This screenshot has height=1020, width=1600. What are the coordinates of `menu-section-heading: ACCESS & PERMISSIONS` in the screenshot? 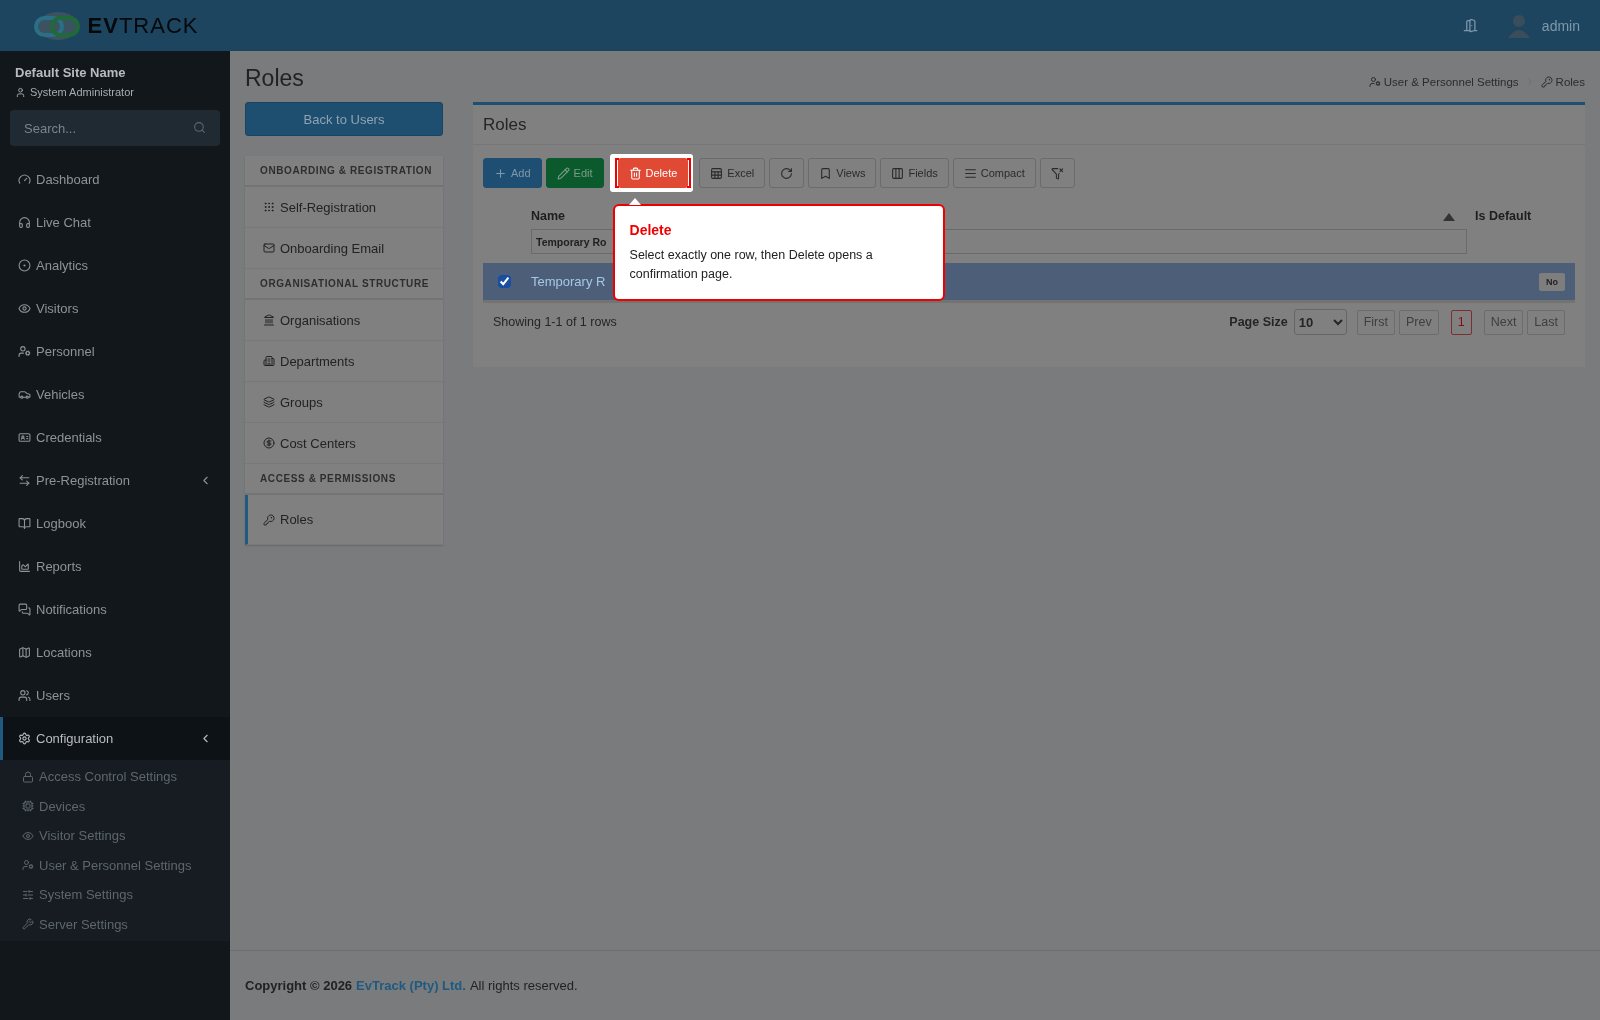 It's located at (344, 479).